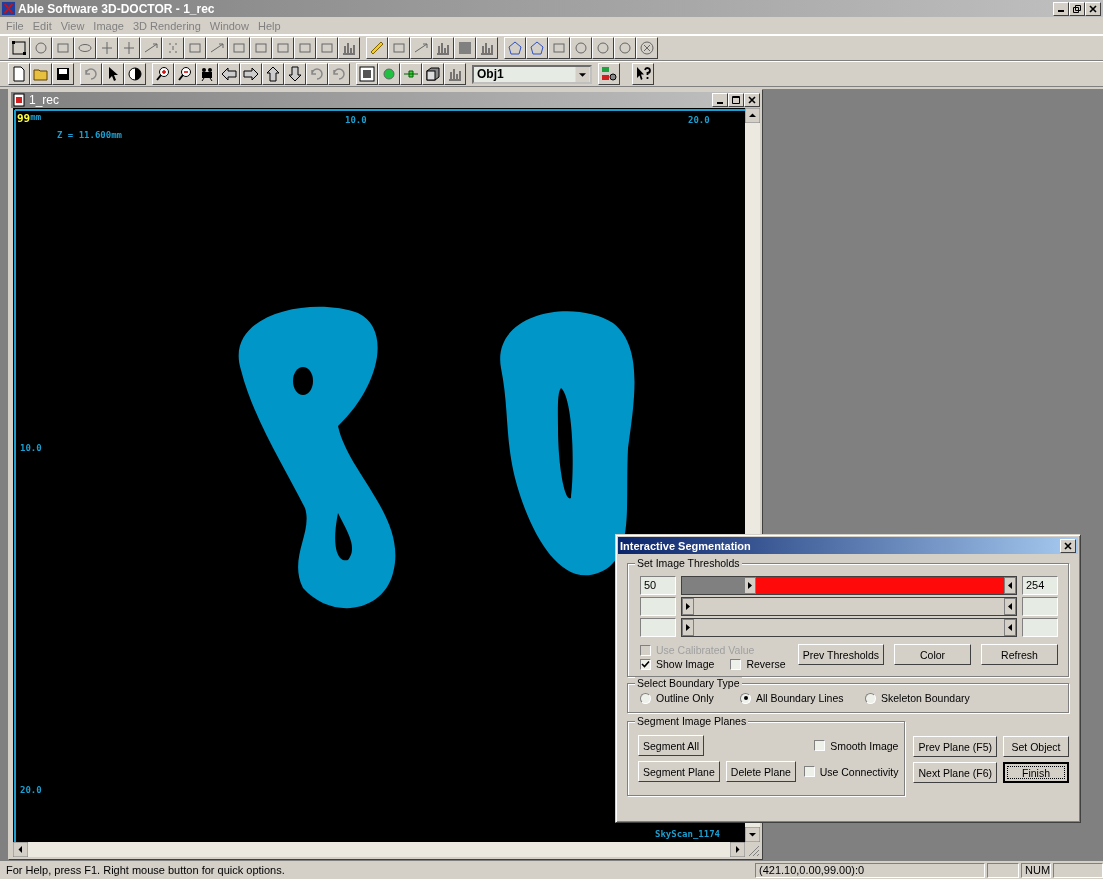 This screenshot has height=879, width=1103. I want to click on scroll-right-icon, so click(737, 849).